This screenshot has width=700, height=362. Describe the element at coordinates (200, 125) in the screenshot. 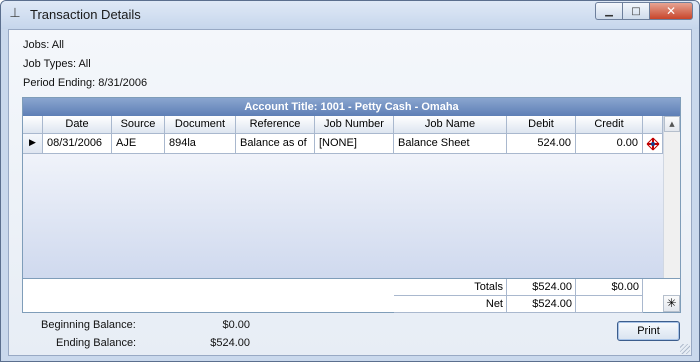

I see `column-header-document: Document` at that location.